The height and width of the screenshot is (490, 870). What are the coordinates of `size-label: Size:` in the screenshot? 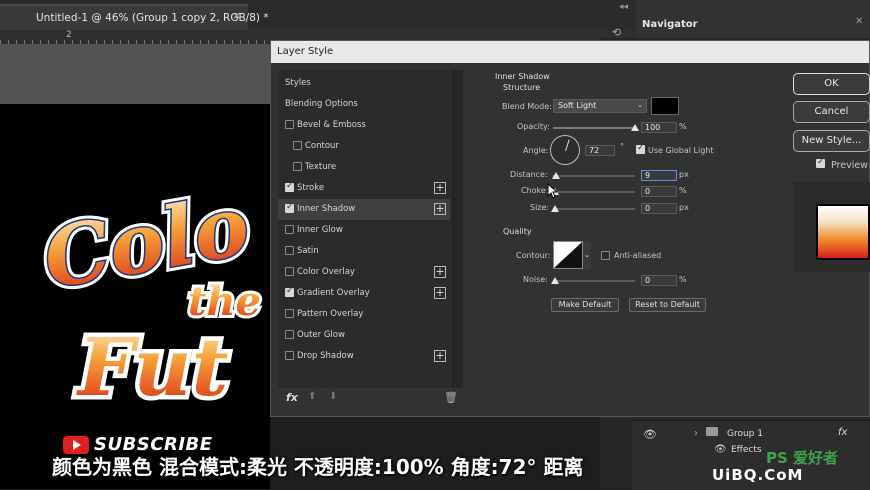 It's located at (540, 207).